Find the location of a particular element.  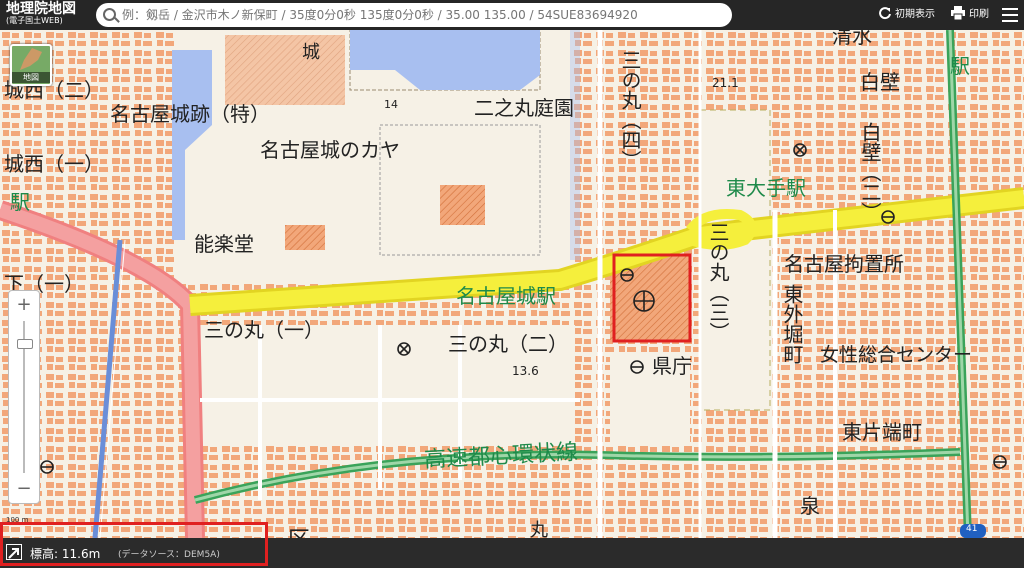

reset-view-button: 初期表示 is located at coordinates (906, 12).